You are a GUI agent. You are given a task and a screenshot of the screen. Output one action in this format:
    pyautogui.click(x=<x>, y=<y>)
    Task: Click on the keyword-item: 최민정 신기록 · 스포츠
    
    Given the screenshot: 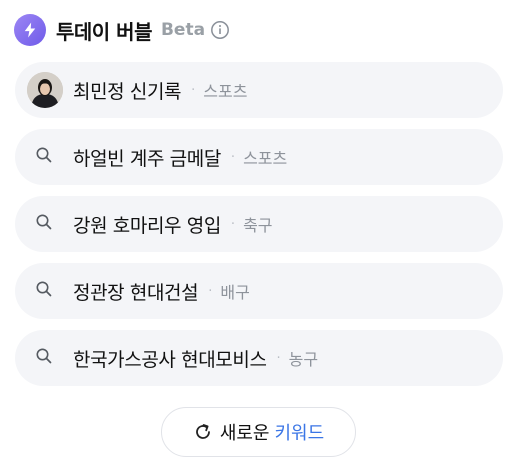 What is the action you would take?
    pyautogui.click(x=259, y=90)
    